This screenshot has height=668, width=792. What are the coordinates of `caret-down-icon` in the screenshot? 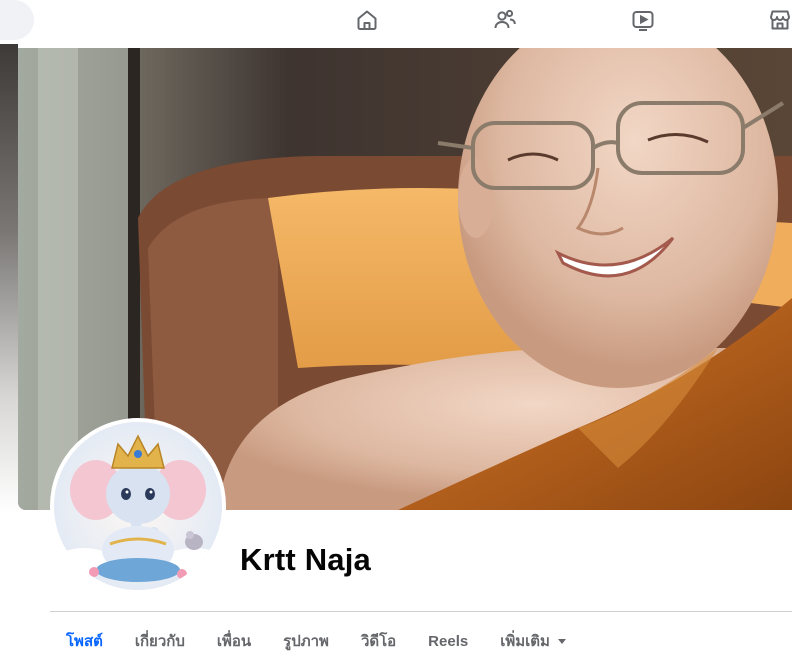 It's located at (561, 641).